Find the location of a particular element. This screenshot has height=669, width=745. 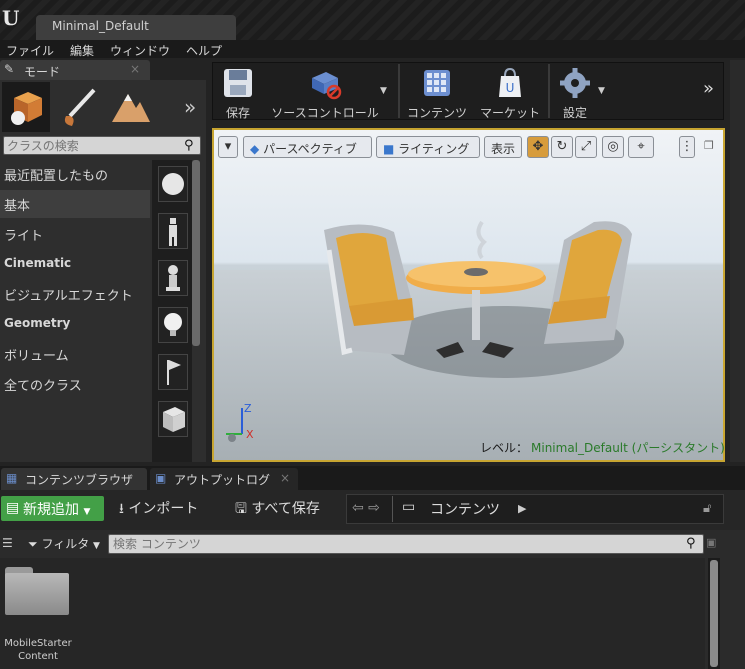

open-folder-icon: ▭ is located at coordinates (409, 507).